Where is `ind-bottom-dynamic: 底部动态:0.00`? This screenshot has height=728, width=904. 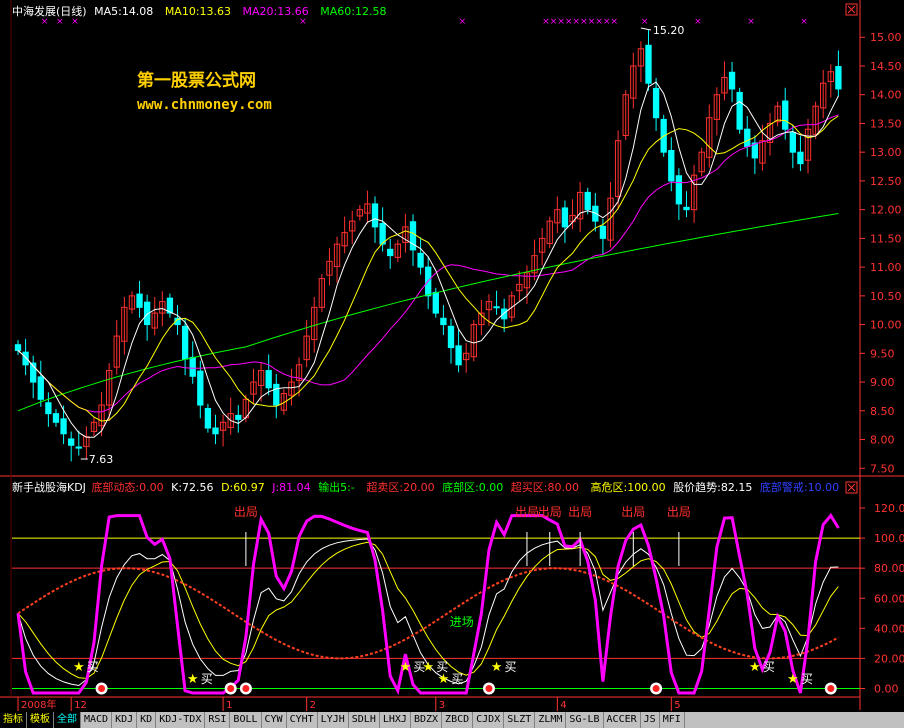 ind-bottom-dynamic: 底部动态:0.00 is located at coordinates (127, 487).